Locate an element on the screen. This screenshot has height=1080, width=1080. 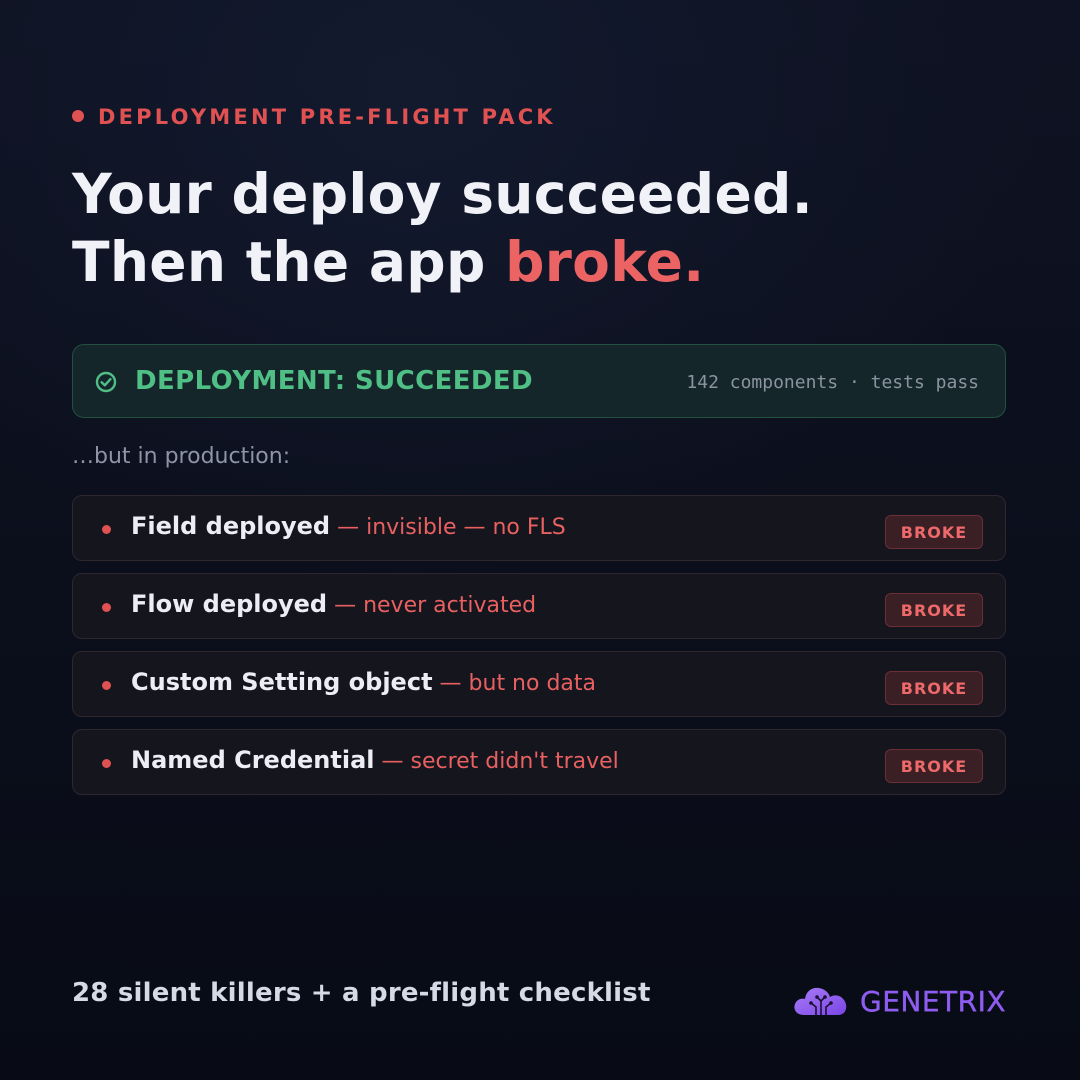
issue-text: Field deployed — invisible — no FLS is located at coordinates (348, 526).